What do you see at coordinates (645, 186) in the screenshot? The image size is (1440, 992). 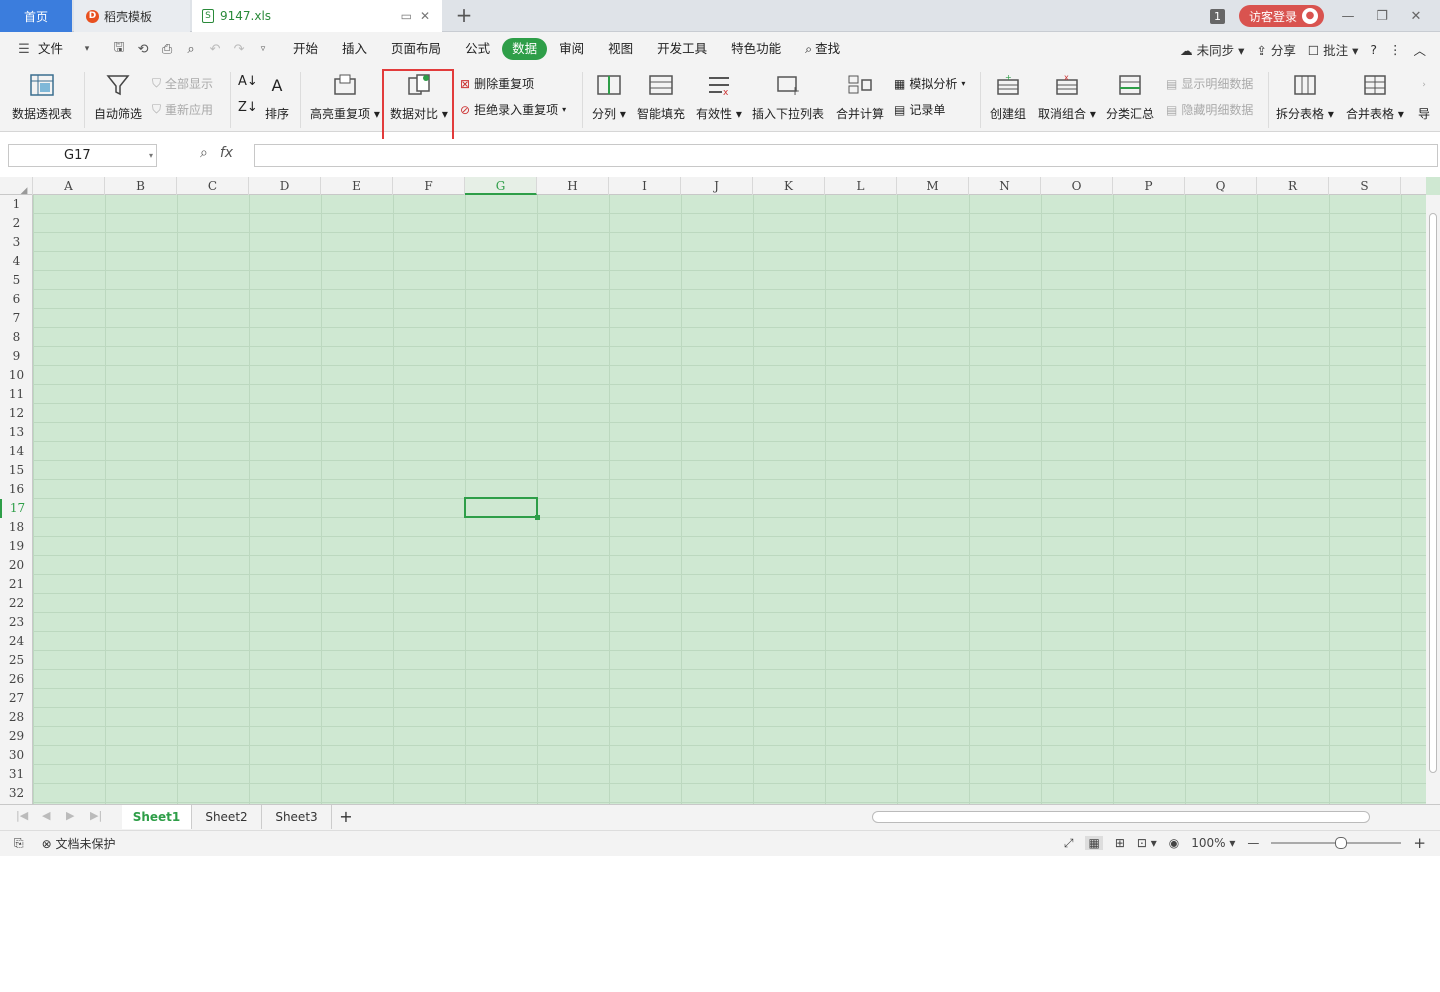 I see `column-header-i: I` at bounding box center [645, 186].